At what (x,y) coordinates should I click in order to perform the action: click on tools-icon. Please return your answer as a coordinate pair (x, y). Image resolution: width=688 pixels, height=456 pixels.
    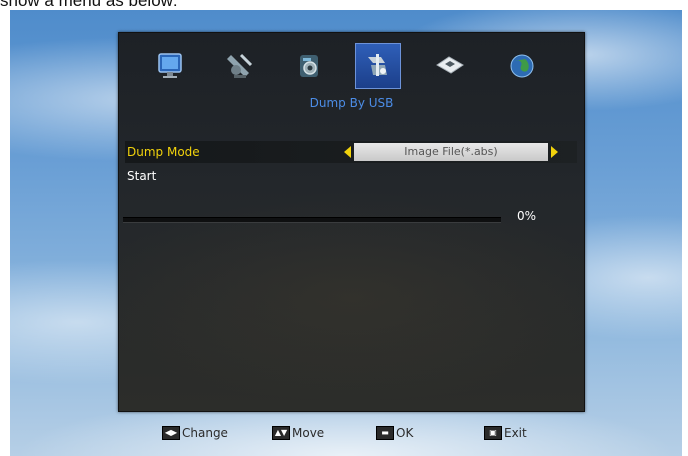
    Looking at the image, I should click on (377, 65).